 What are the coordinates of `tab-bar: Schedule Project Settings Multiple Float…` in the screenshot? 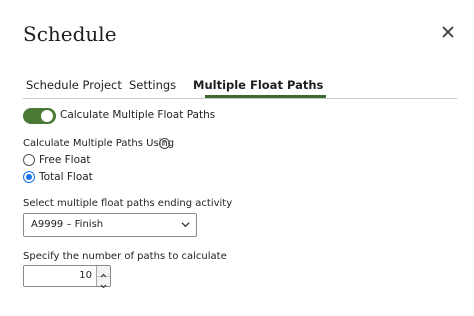 It's located at (240, 85).